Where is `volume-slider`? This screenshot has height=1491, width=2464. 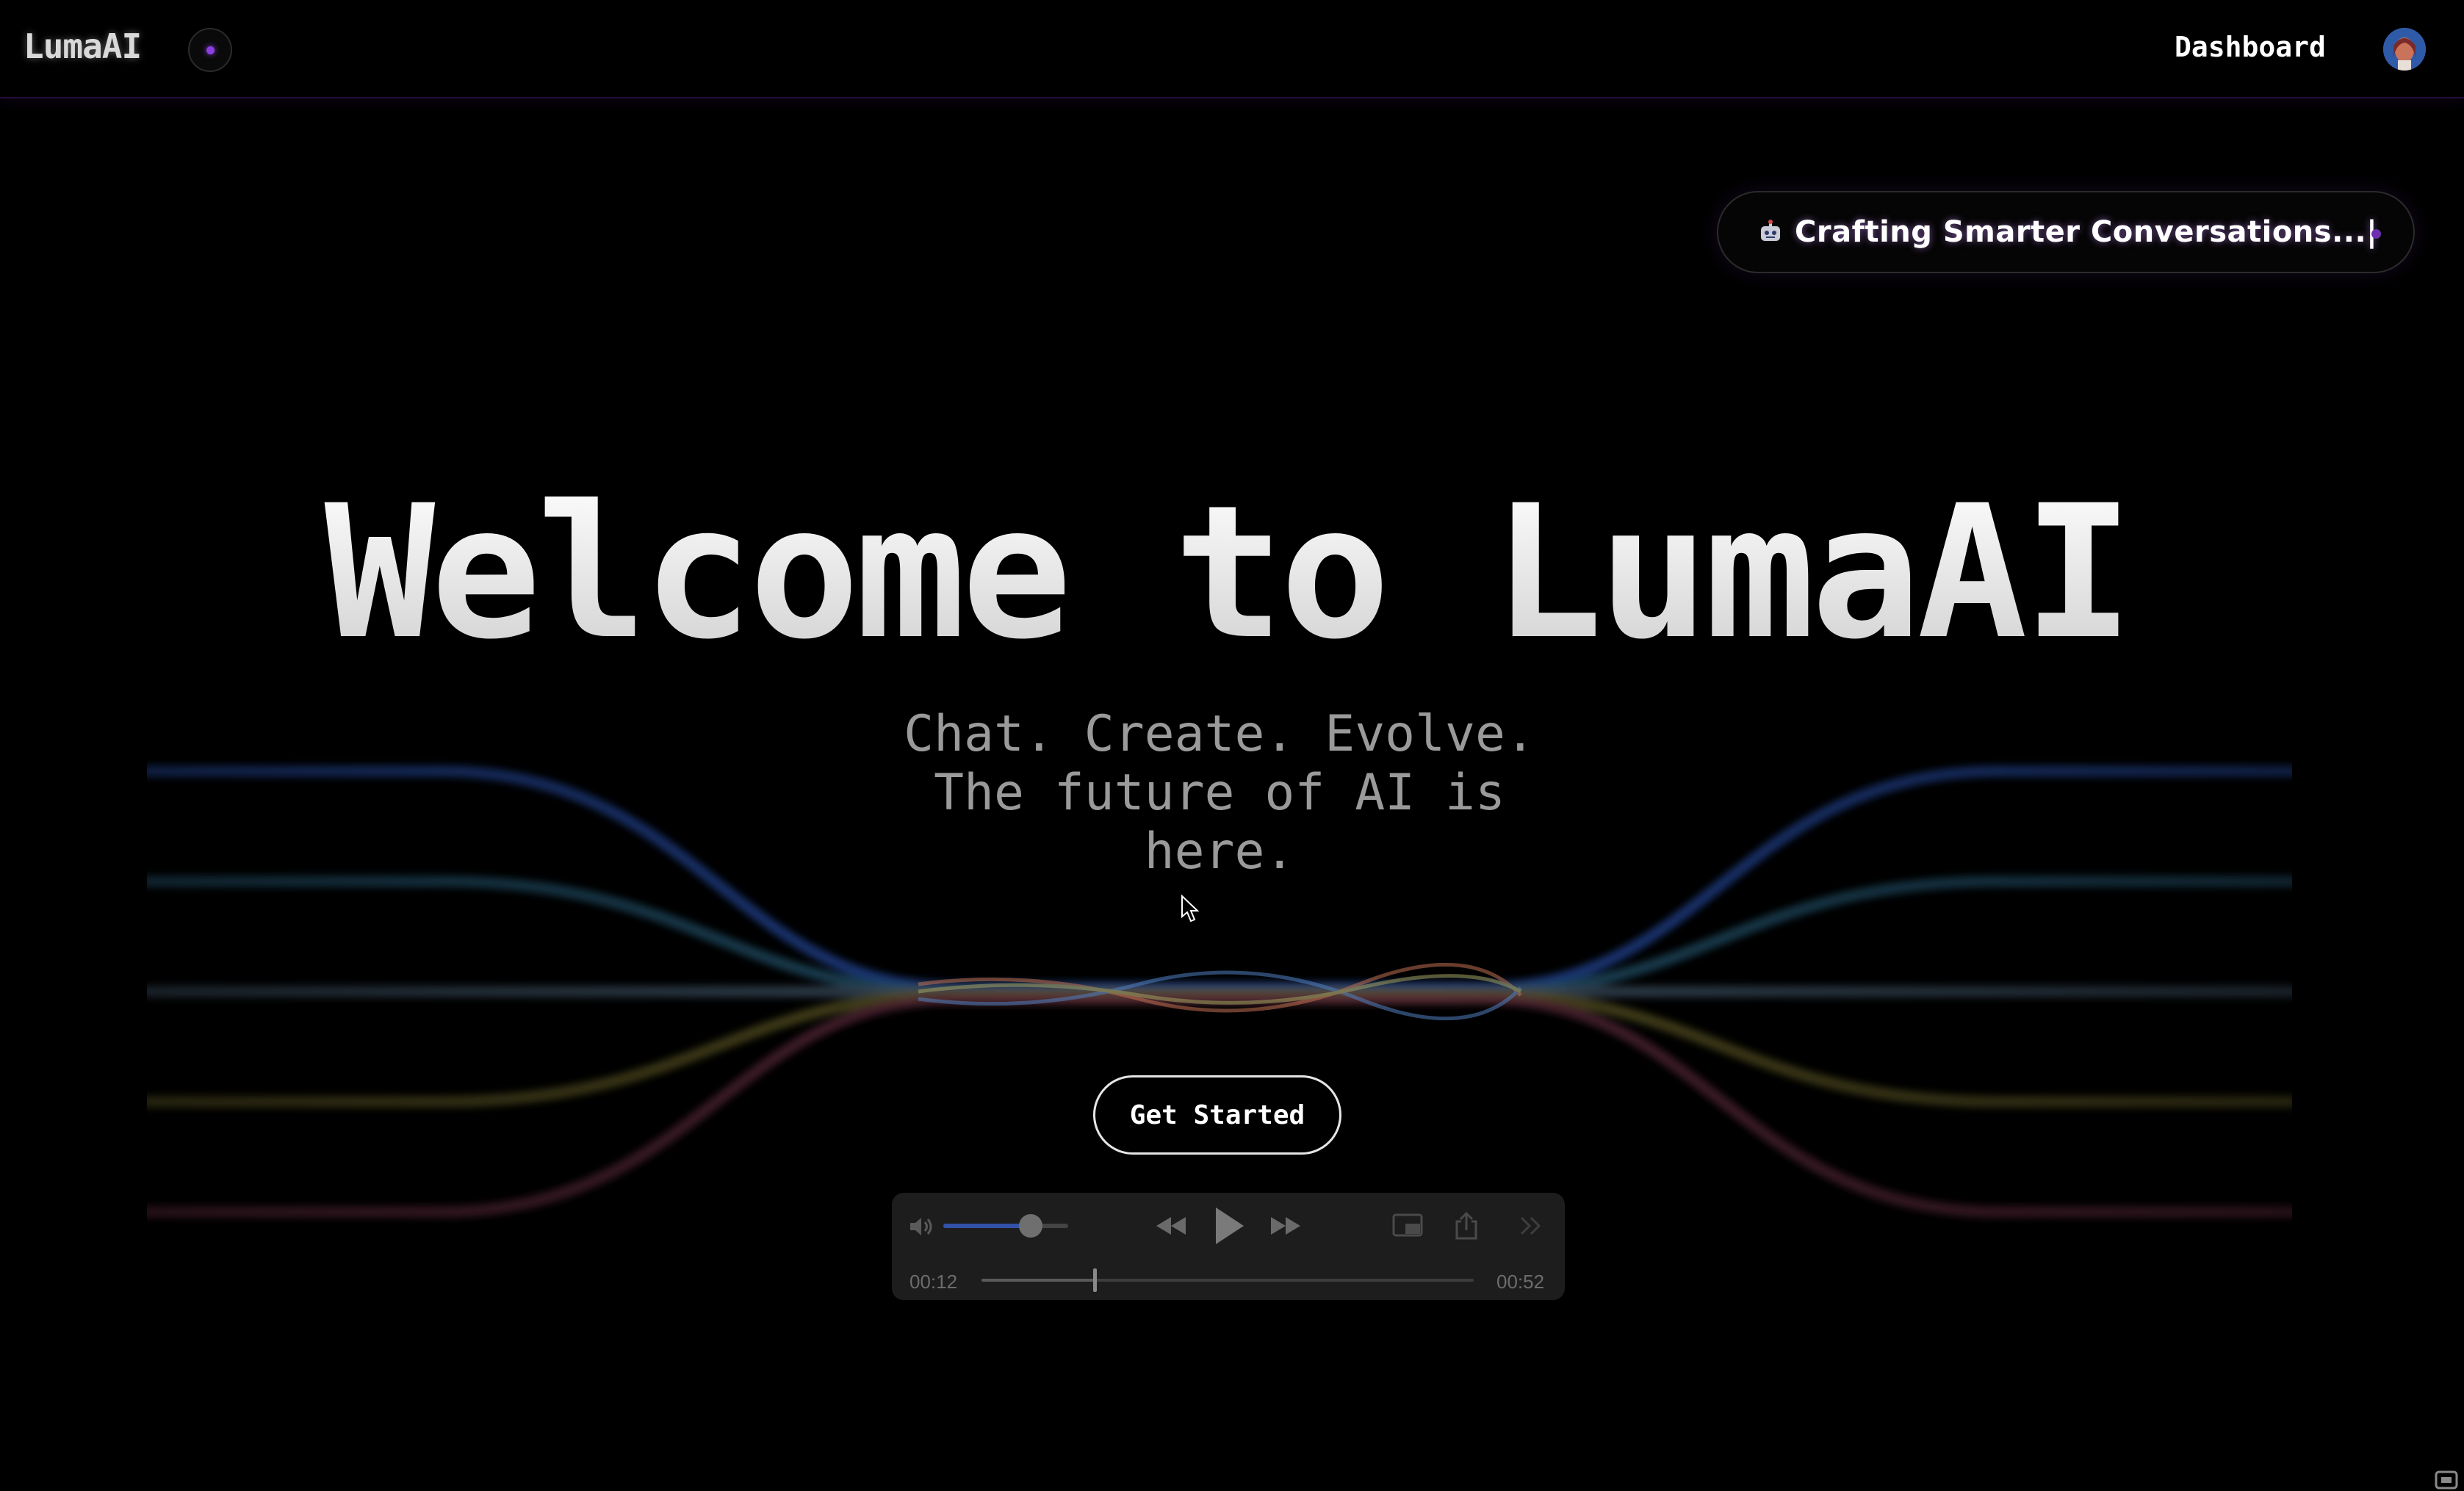 volume-slider is located at coordinates (1005, 1226).